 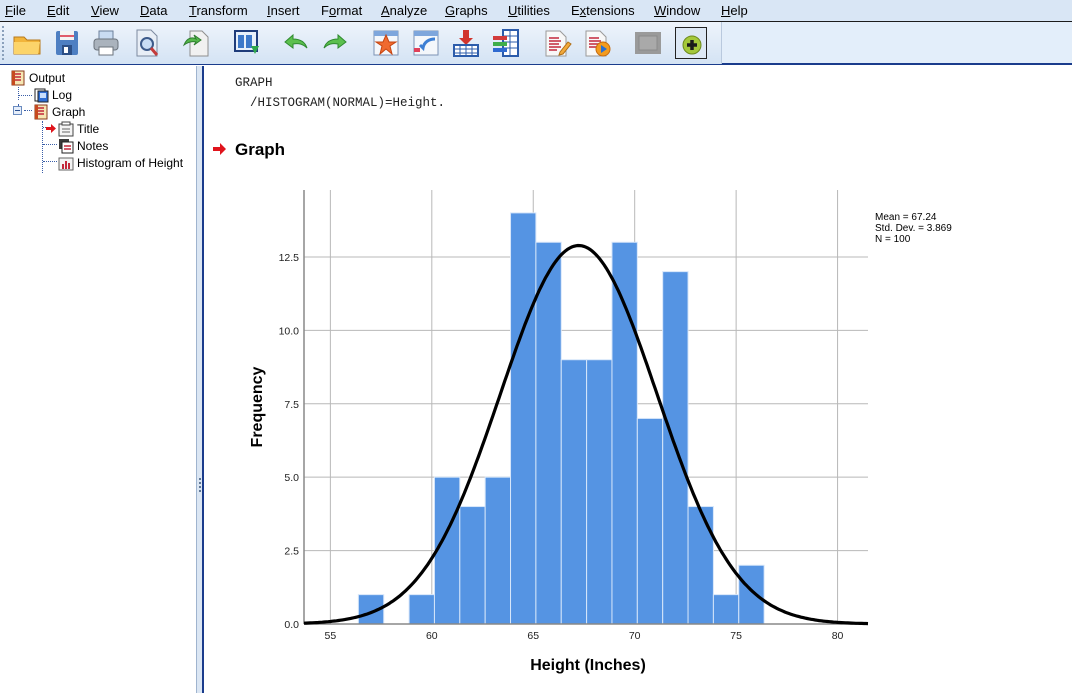 I want to click on x-tick-label: 70, so click(x=635, y=636).